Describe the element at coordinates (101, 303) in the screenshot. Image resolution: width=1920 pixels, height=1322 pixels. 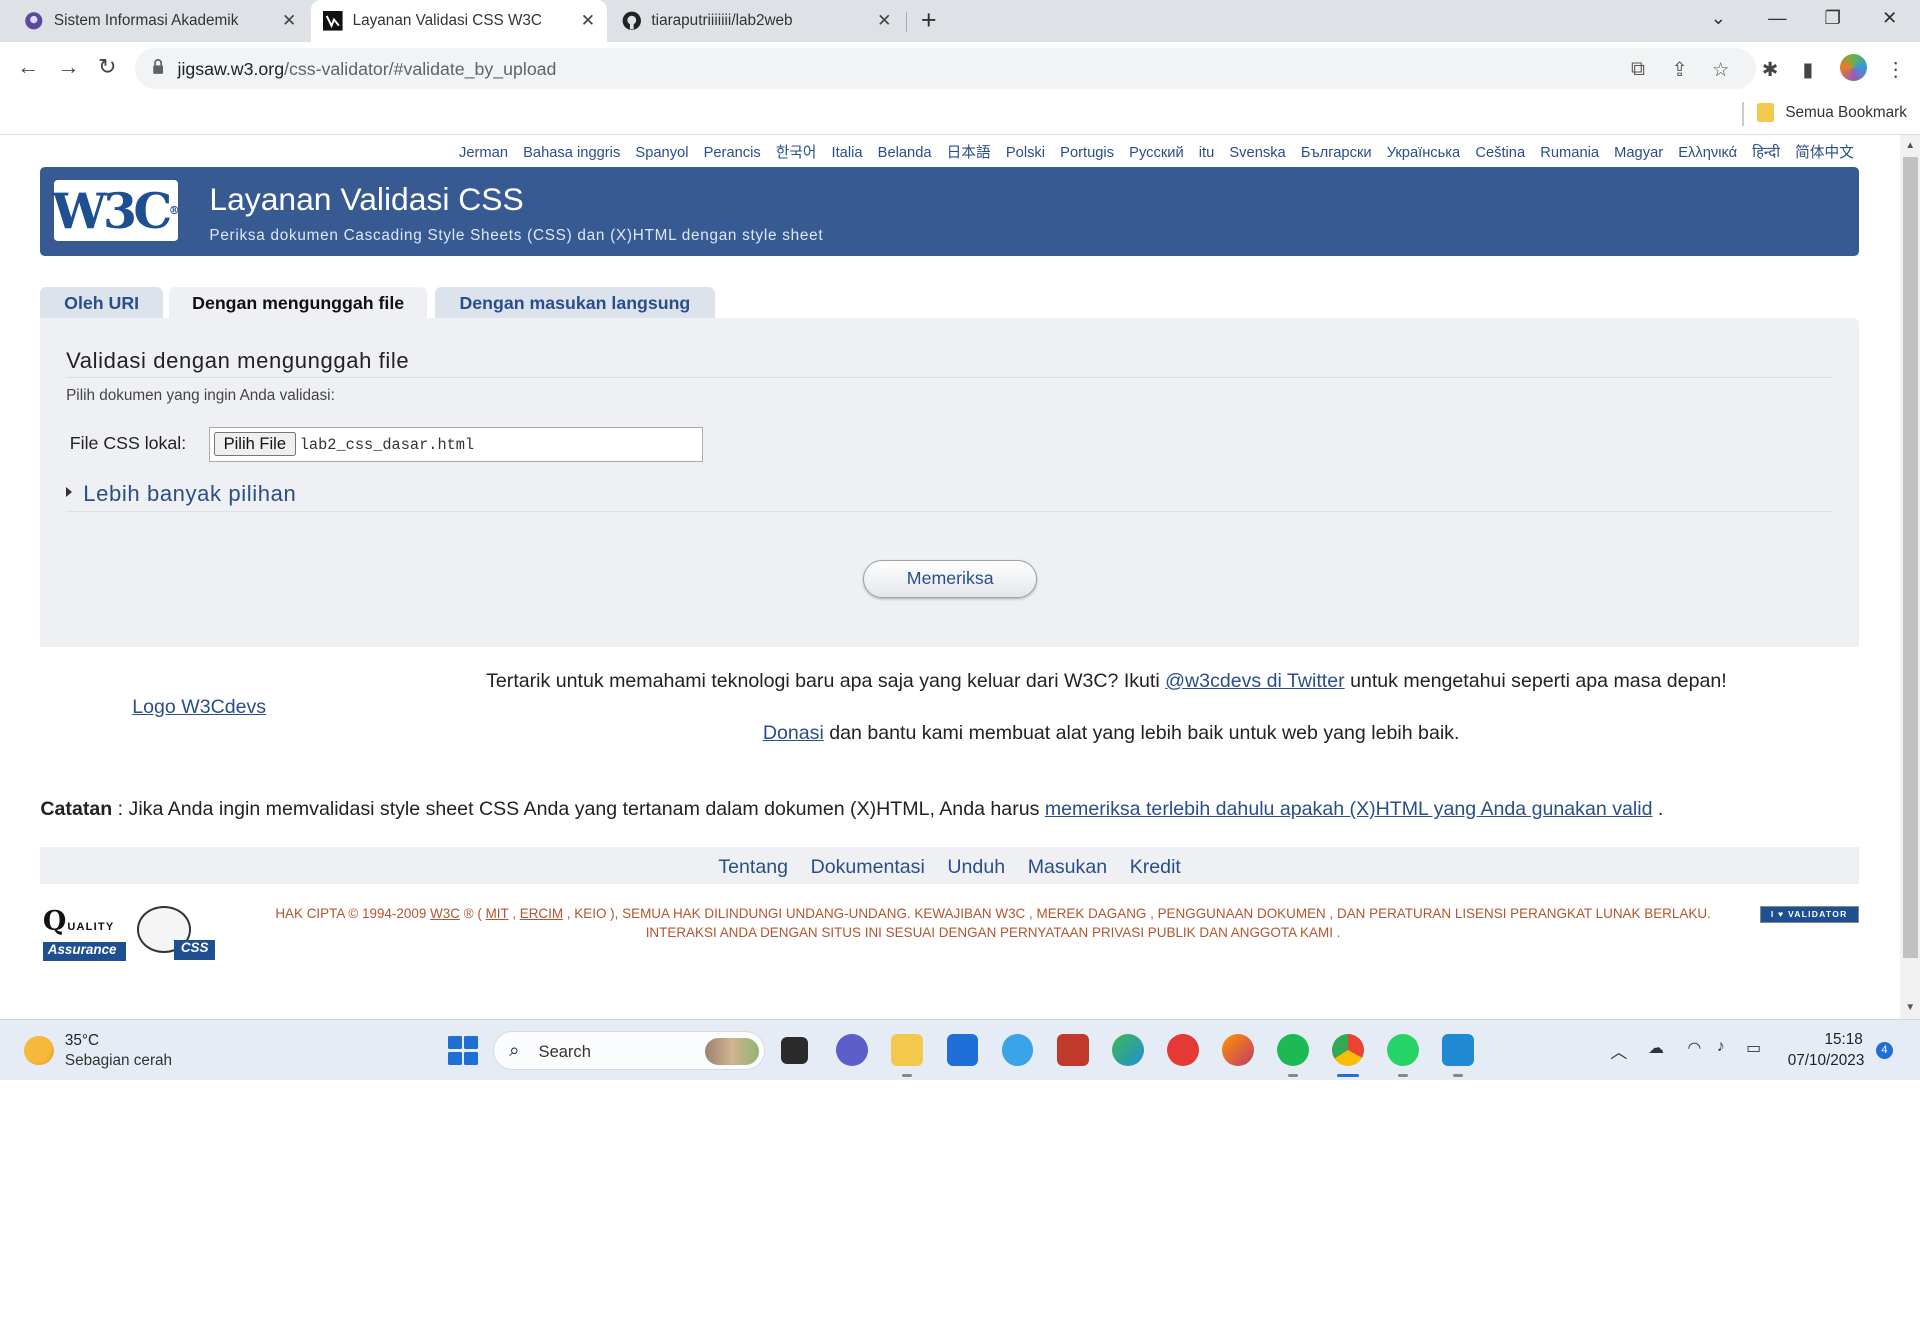
I see `tab-by-uri: Oleh URI` at that location.